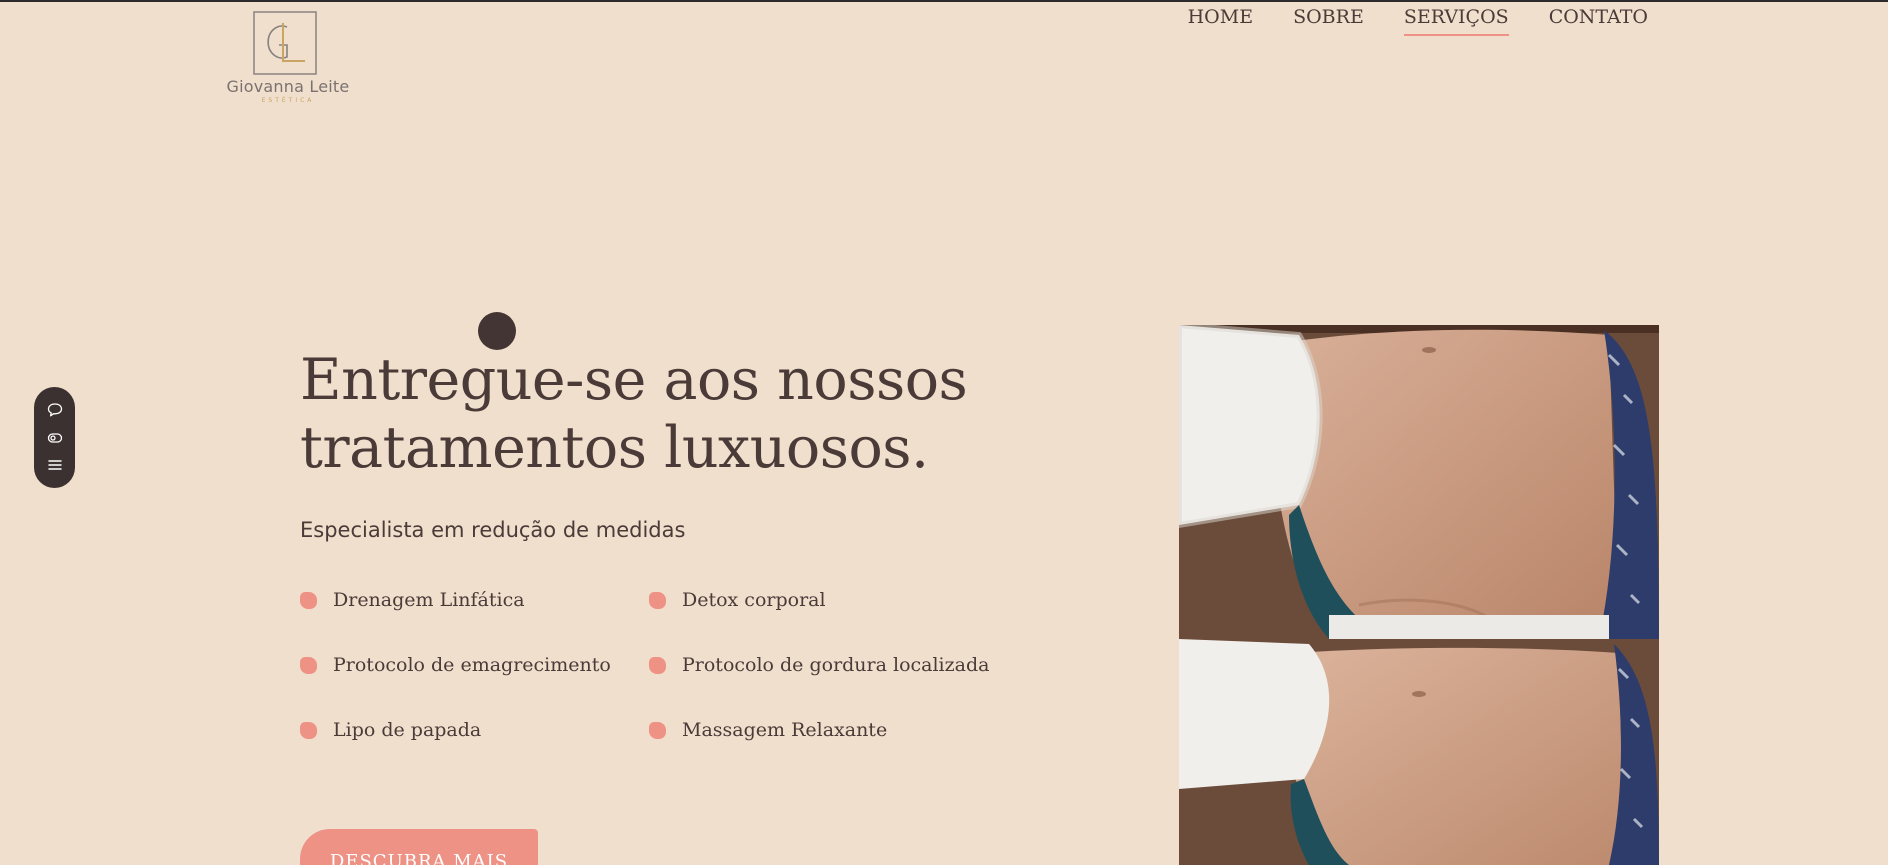 Image resolution: width=1888 pixels, height=865 pixels. What do you see at coordinates (944, 1) in the screenshot?
I see `top-border` at bounding box center [944, 1].